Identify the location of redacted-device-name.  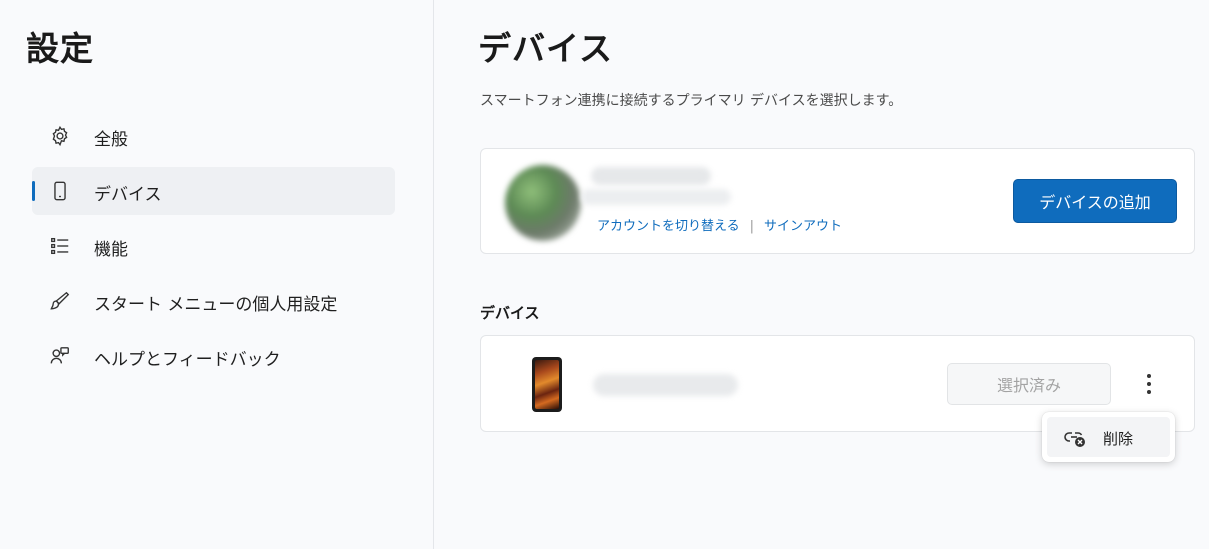
(665, 385).